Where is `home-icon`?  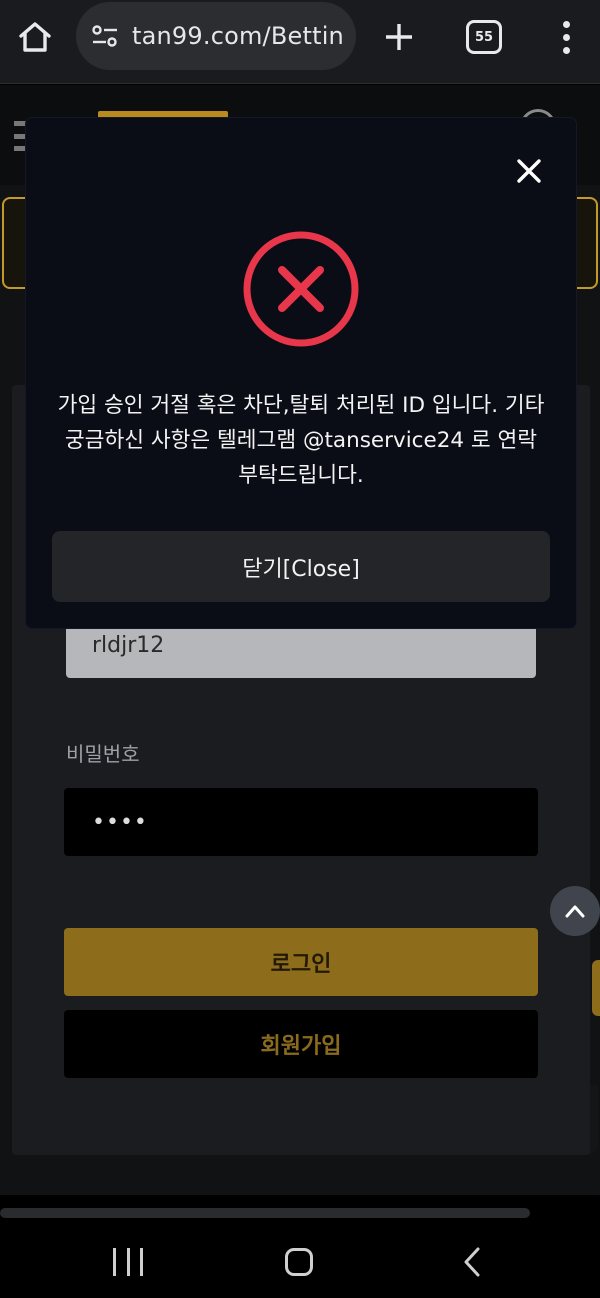
home-icon is located at coordinates (35, 37).